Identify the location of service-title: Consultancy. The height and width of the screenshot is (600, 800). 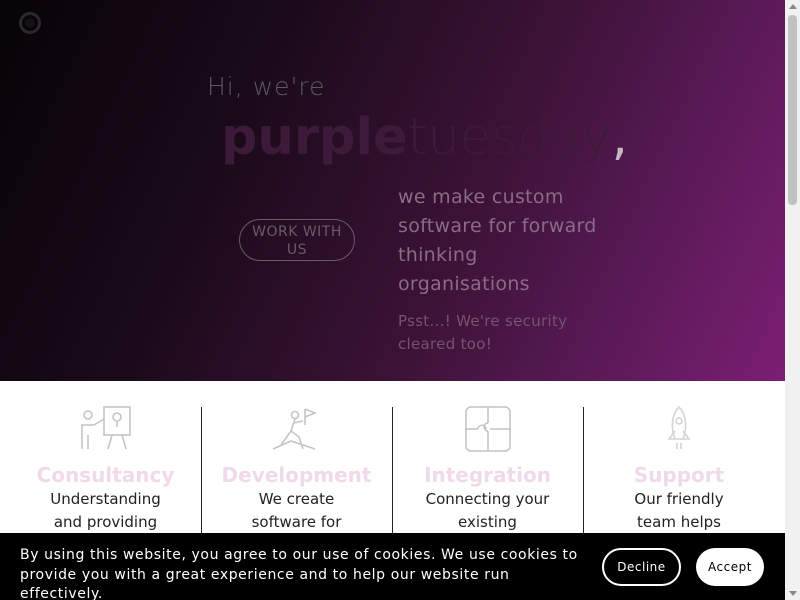
(105, 475).